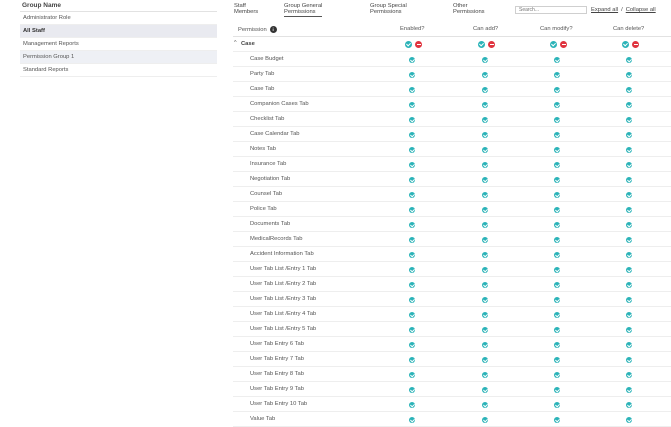 This screenshot has height=427, width=671. What do you see at coordinates (118, 57) in the screenshot?
I see `group-item: Permission Group 1` at bounding box center [118, 57].